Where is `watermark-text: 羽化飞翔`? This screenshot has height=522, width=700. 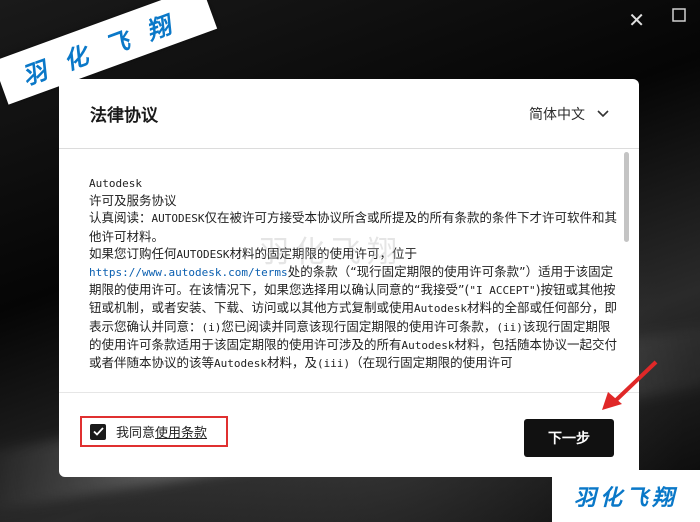
watermark-text: 羽化飞翔 is located at coordinates (625, 498).